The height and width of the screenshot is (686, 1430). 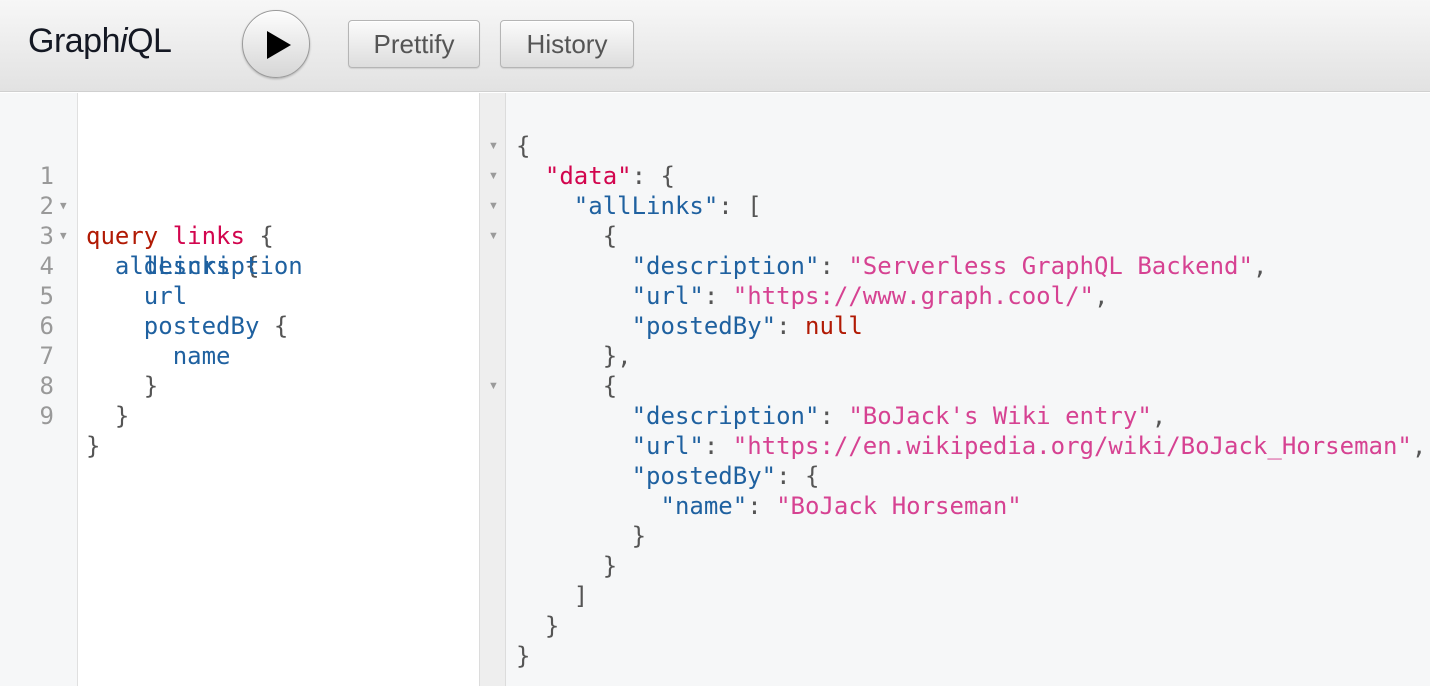 What do you see at coordinates (581, 596) in the screenshot?
I see `result-line: ]` at bounding box center [581, 596].